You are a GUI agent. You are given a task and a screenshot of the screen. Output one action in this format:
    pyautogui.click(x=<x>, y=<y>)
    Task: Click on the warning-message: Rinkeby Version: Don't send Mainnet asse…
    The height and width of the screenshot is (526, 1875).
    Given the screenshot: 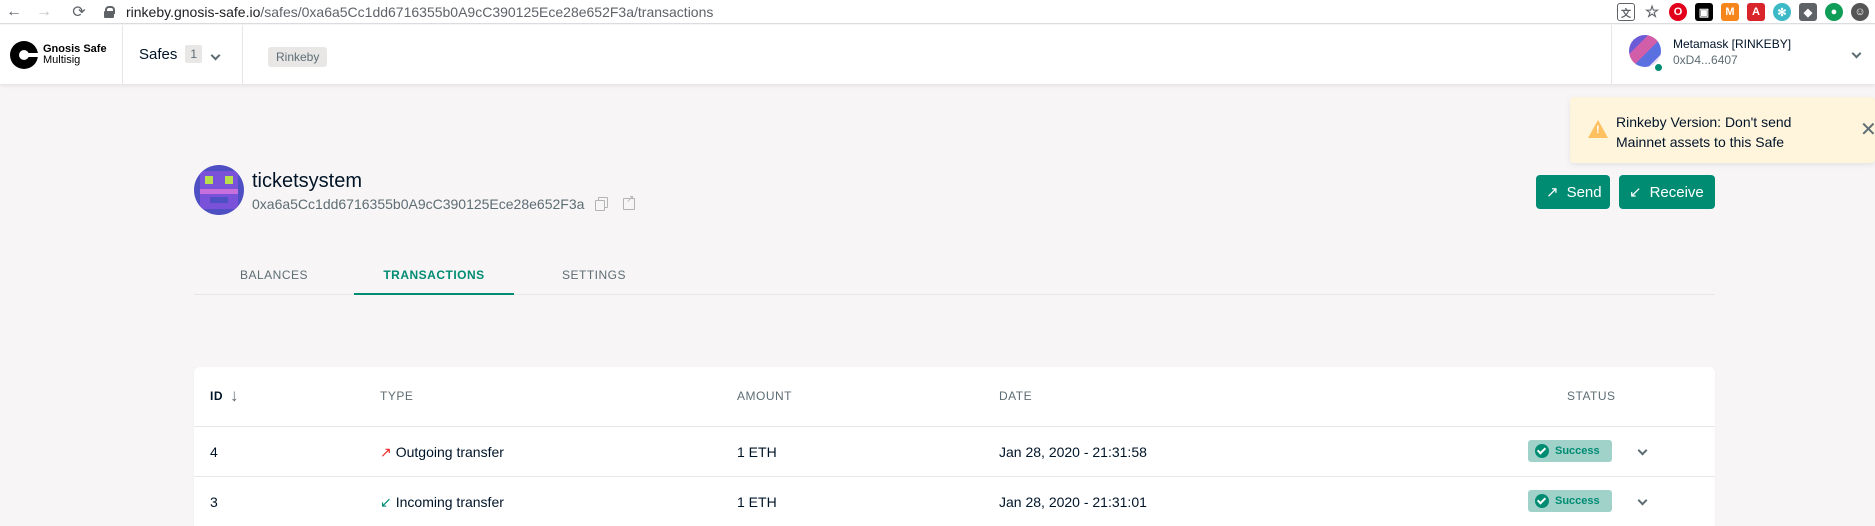 What is the action you would take?
    pyautogui.click(x=1704, y=132)
    